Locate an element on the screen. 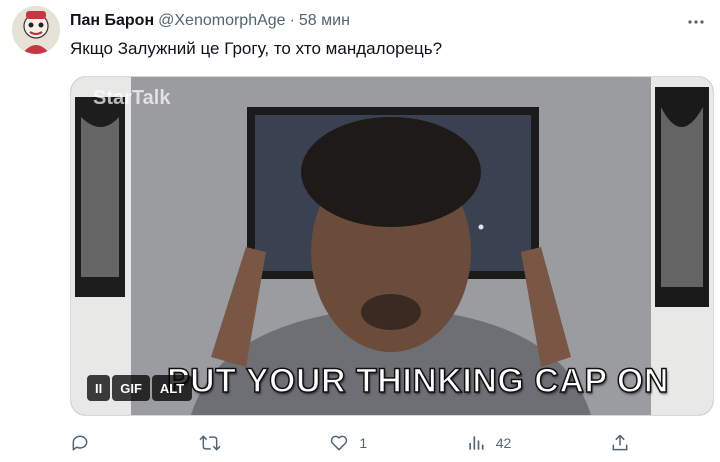  avatar is located at coordinates (36, 30).